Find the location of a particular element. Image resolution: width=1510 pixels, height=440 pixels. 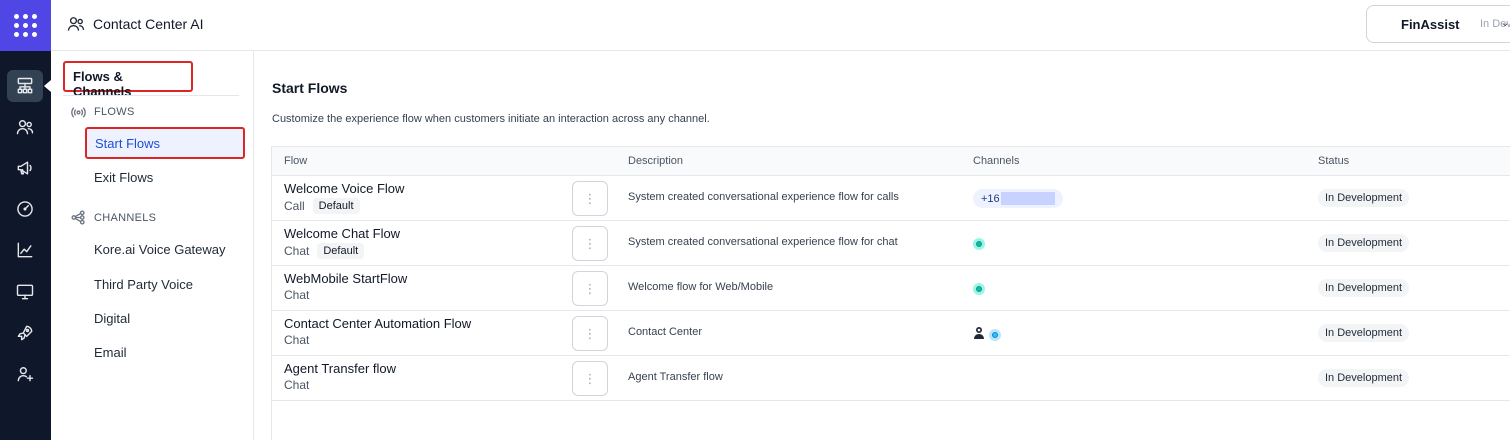

column-header-flow: Flow is located at coordinates (296, 161).